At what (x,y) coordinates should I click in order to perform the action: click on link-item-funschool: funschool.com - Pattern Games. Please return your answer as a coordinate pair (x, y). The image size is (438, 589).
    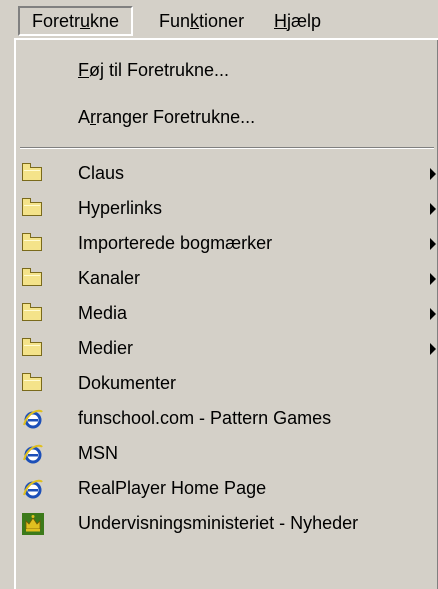
    Looking at the image, I should click on (227, 418).